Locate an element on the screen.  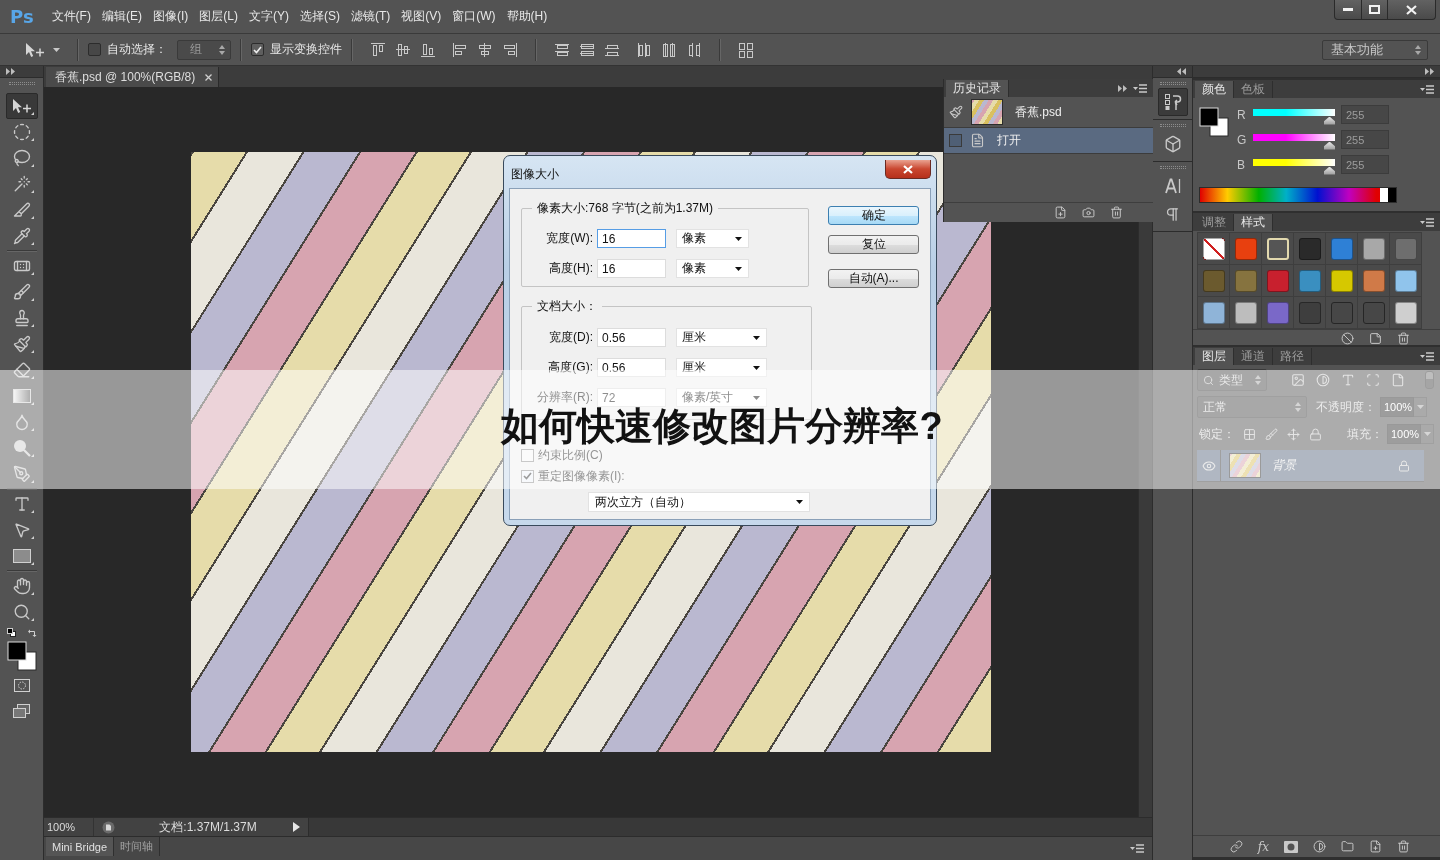
new-style-icon is located at coordinates (1375, 338).